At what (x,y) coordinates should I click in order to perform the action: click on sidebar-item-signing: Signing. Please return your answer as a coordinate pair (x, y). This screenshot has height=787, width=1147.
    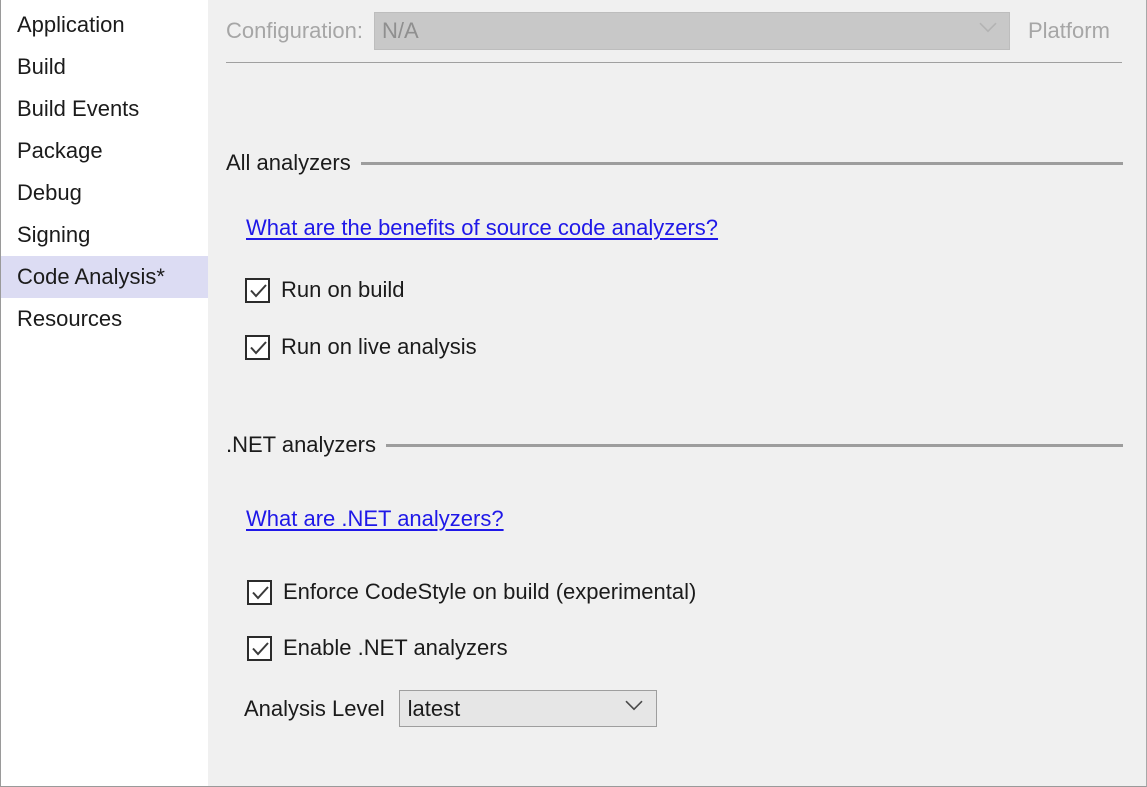
    Looking at the image, I should click on (104, 235).